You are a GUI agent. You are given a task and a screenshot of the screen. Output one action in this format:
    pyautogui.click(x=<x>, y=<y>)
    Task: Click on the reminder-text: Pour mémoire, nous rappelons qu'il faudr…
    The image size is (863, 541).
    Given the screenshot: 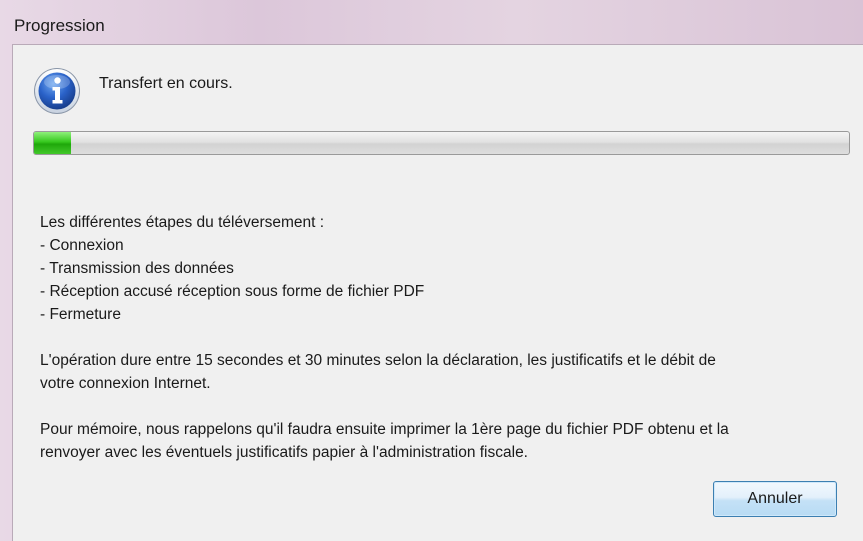 What is the action you would take?
    pyautogui.click(x=384, y=429)
    